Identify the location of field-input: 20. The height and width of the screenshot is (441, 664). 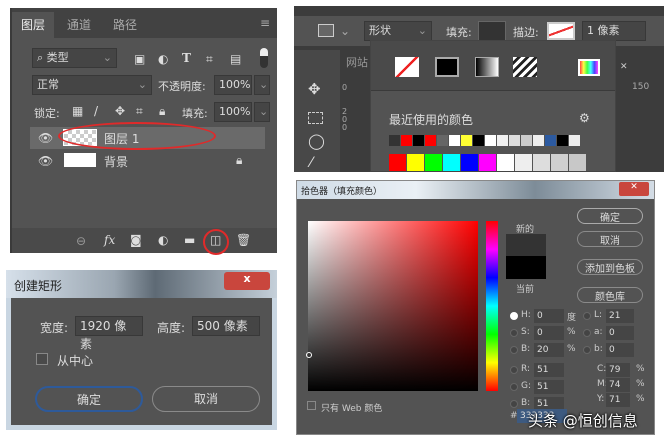
(549, 350).